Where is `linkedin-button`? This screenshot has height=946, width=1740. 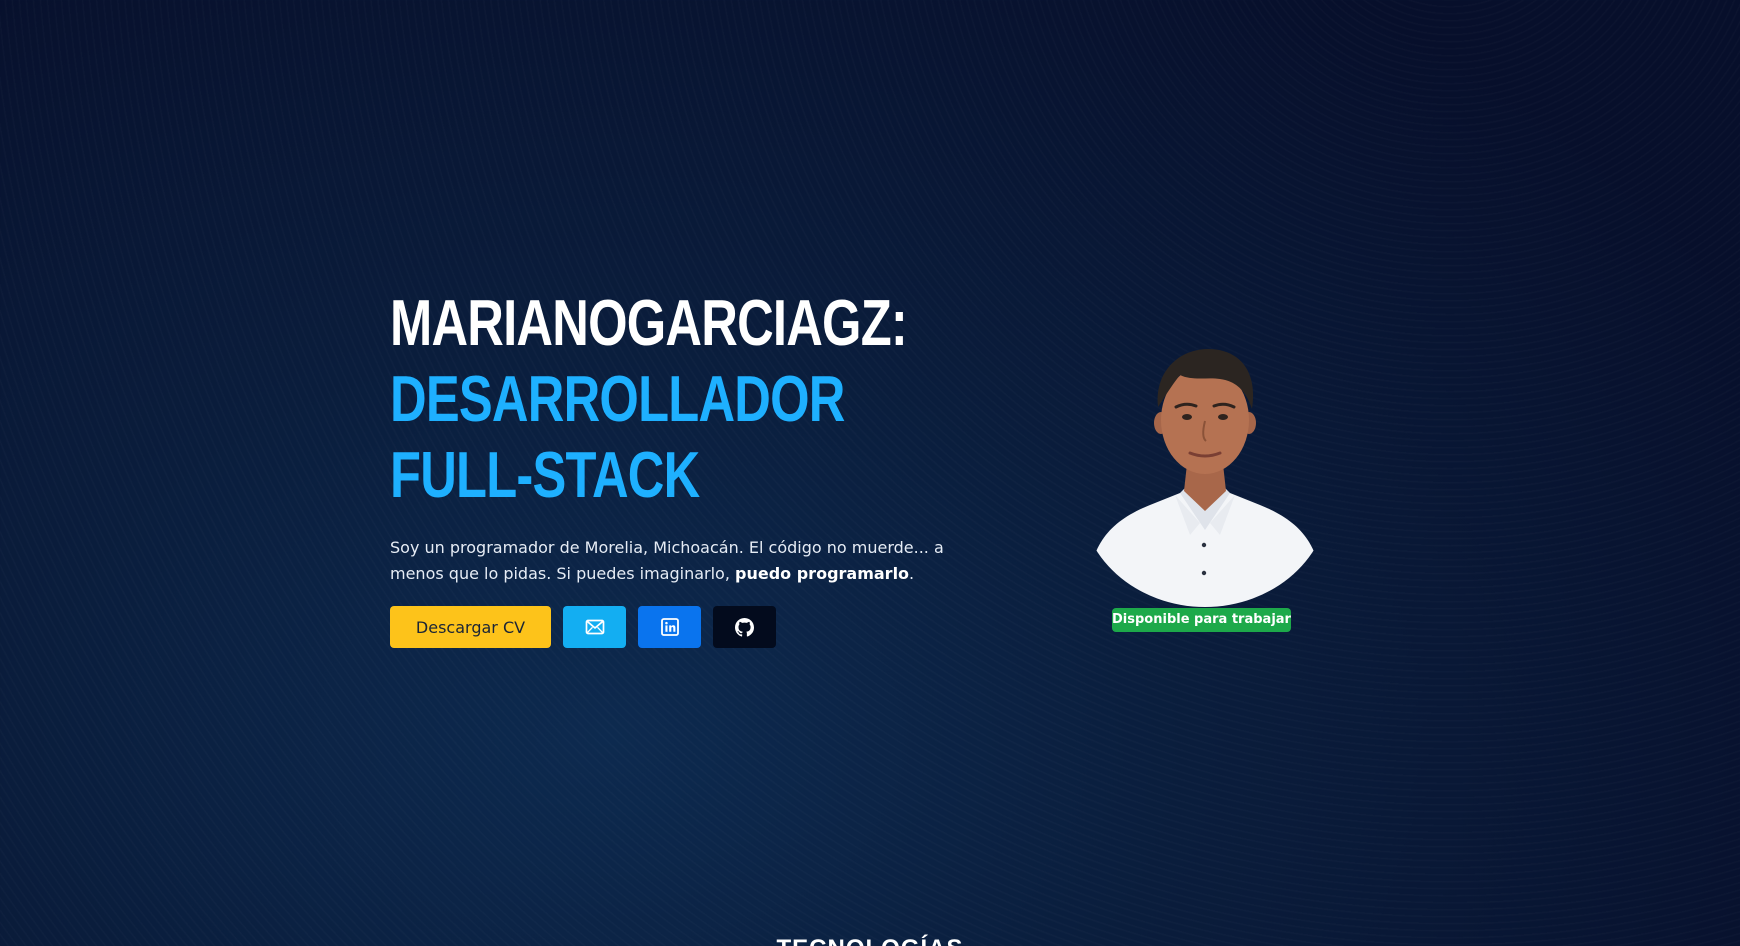
linkedin-button is located at coordinates (669, 627).